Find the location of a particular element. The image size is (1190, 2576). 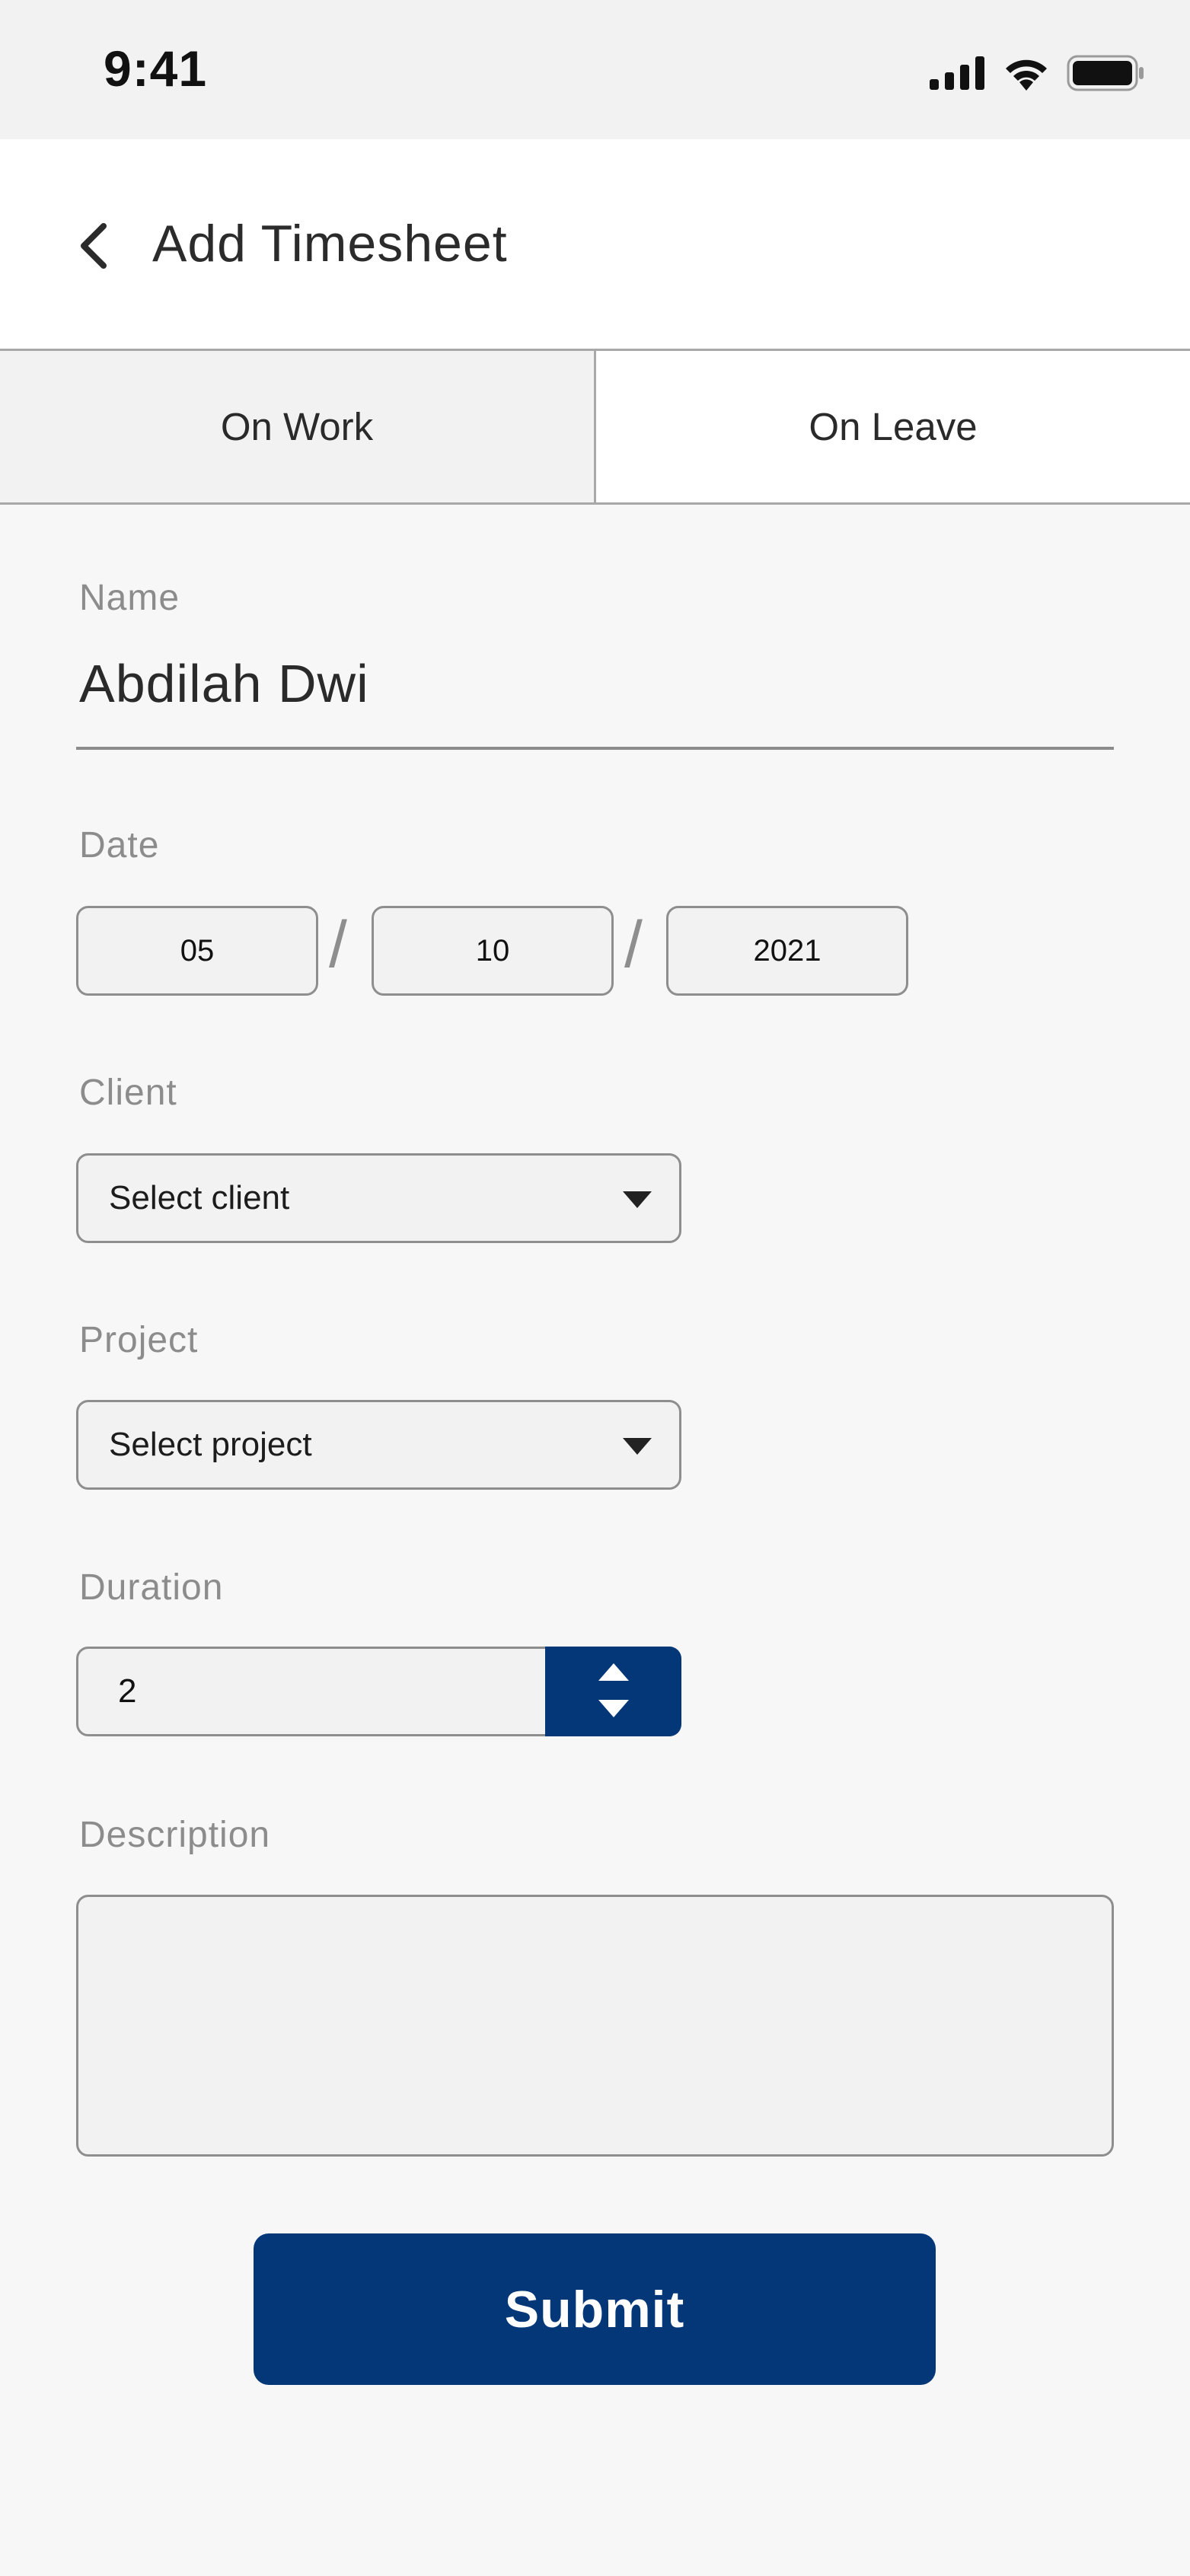

duration-value: 2 is located at coordinates (128, 1691).